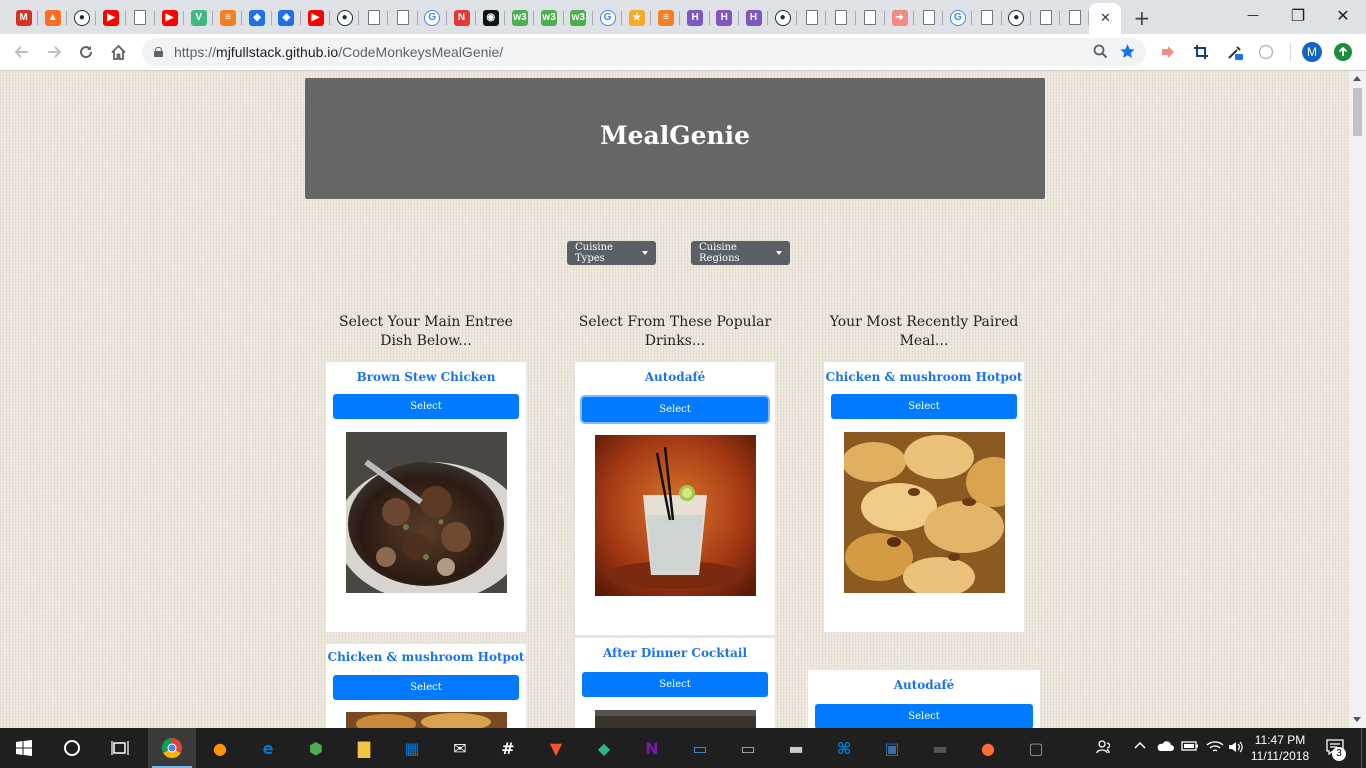  Describe the element at coordinates (120, 748) in the screenshot. I see `task-view-button` at that location.